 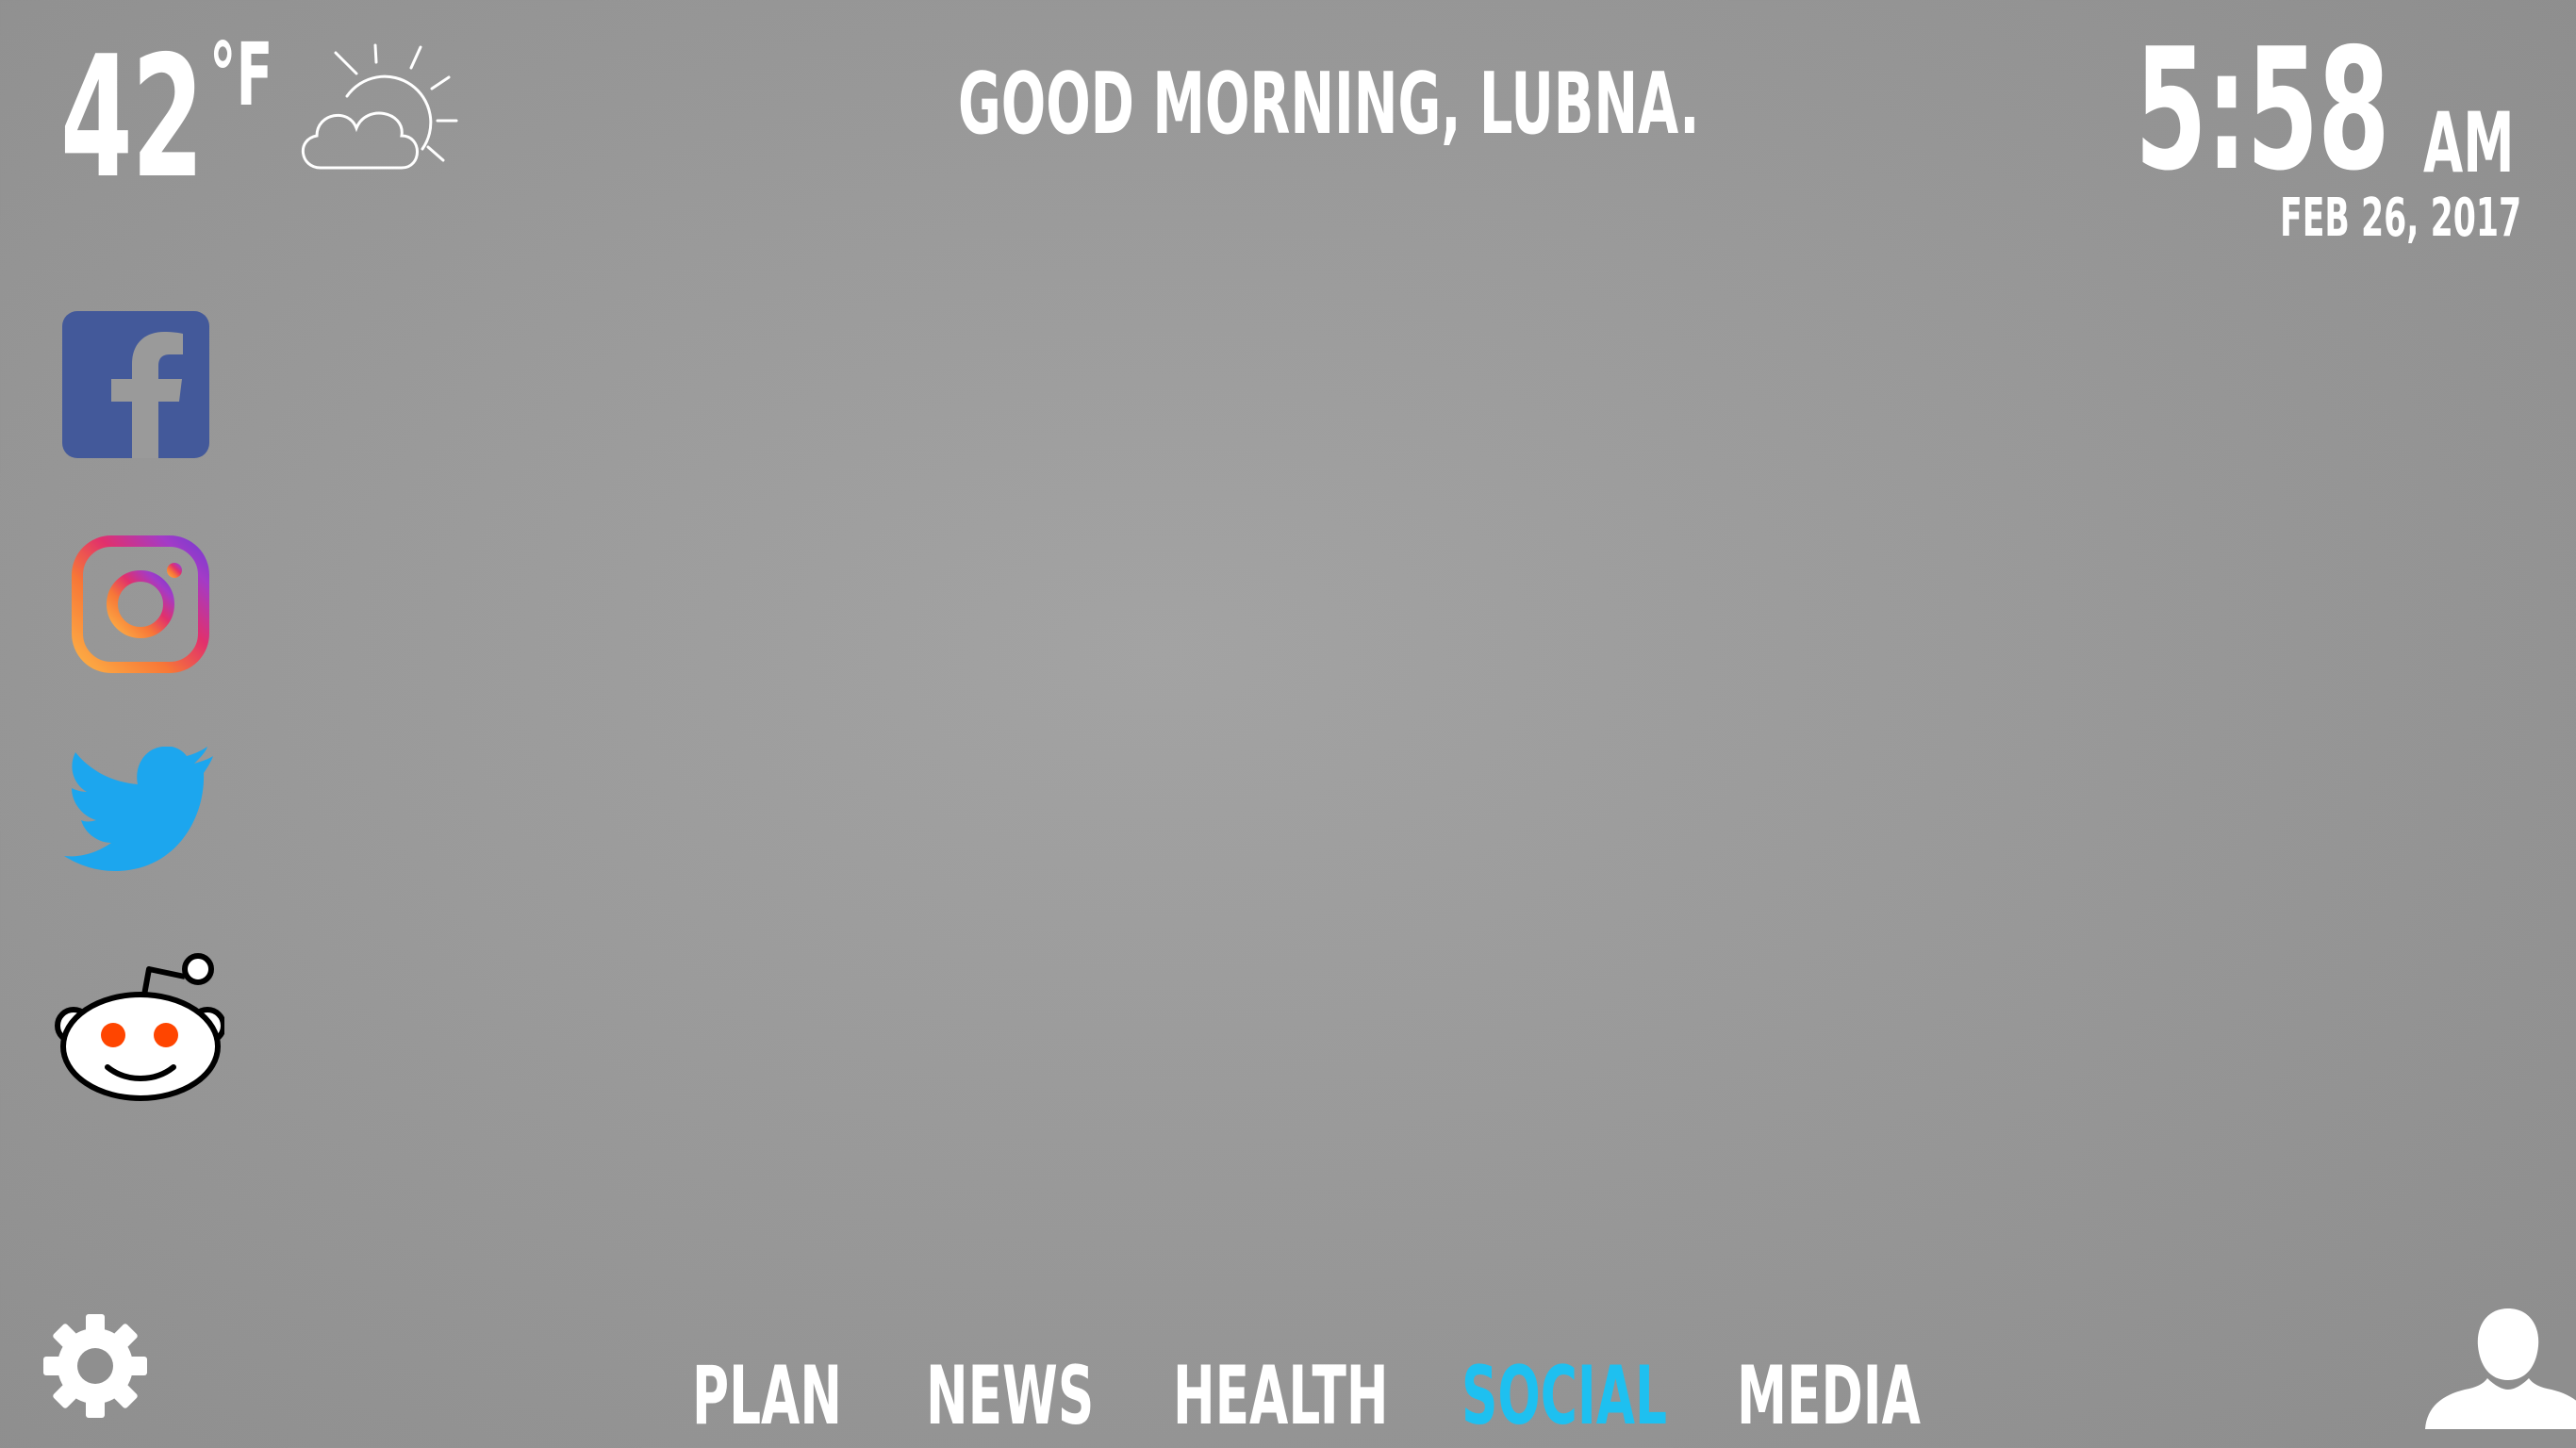 What do you see at coordinates (2469, 142) in the screenshot?
I see `clock-ampm: AM` at bounding box center [2469, 142].